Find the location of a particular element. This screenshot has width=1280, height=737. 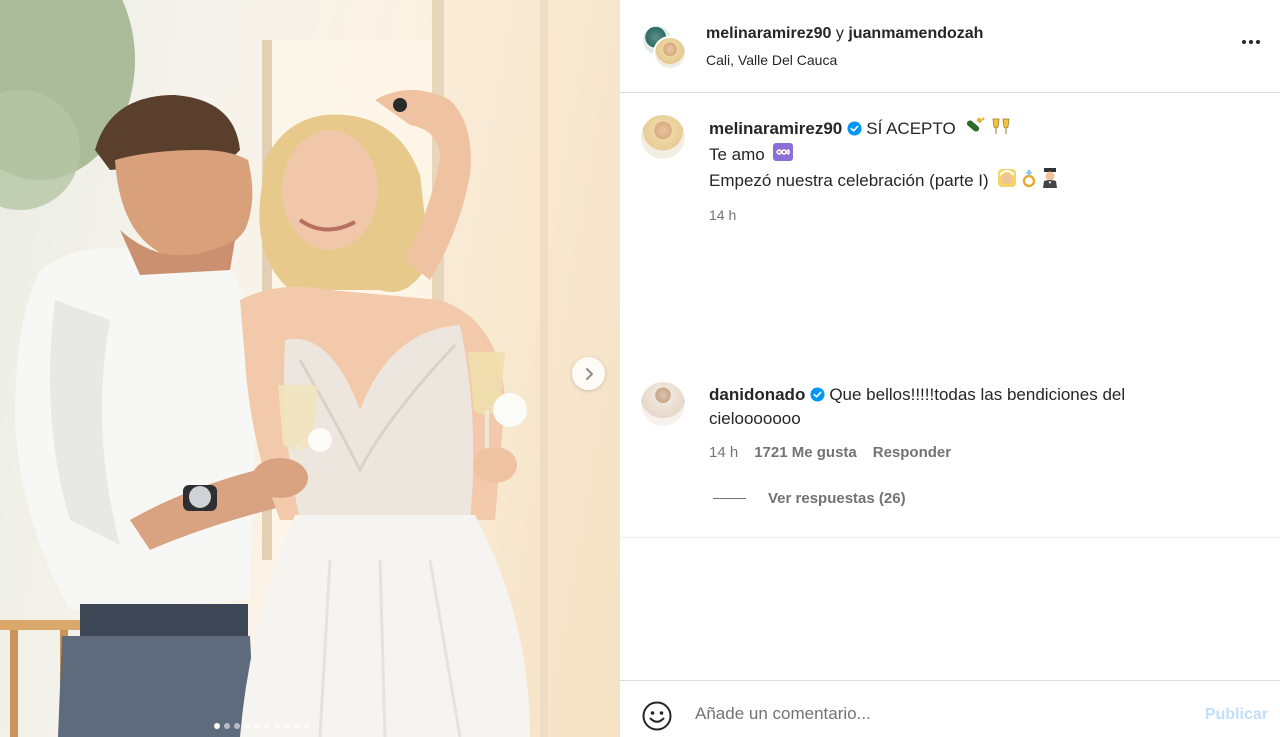

caption-username: melinaramirez90 is located at coordinates (775, 128).